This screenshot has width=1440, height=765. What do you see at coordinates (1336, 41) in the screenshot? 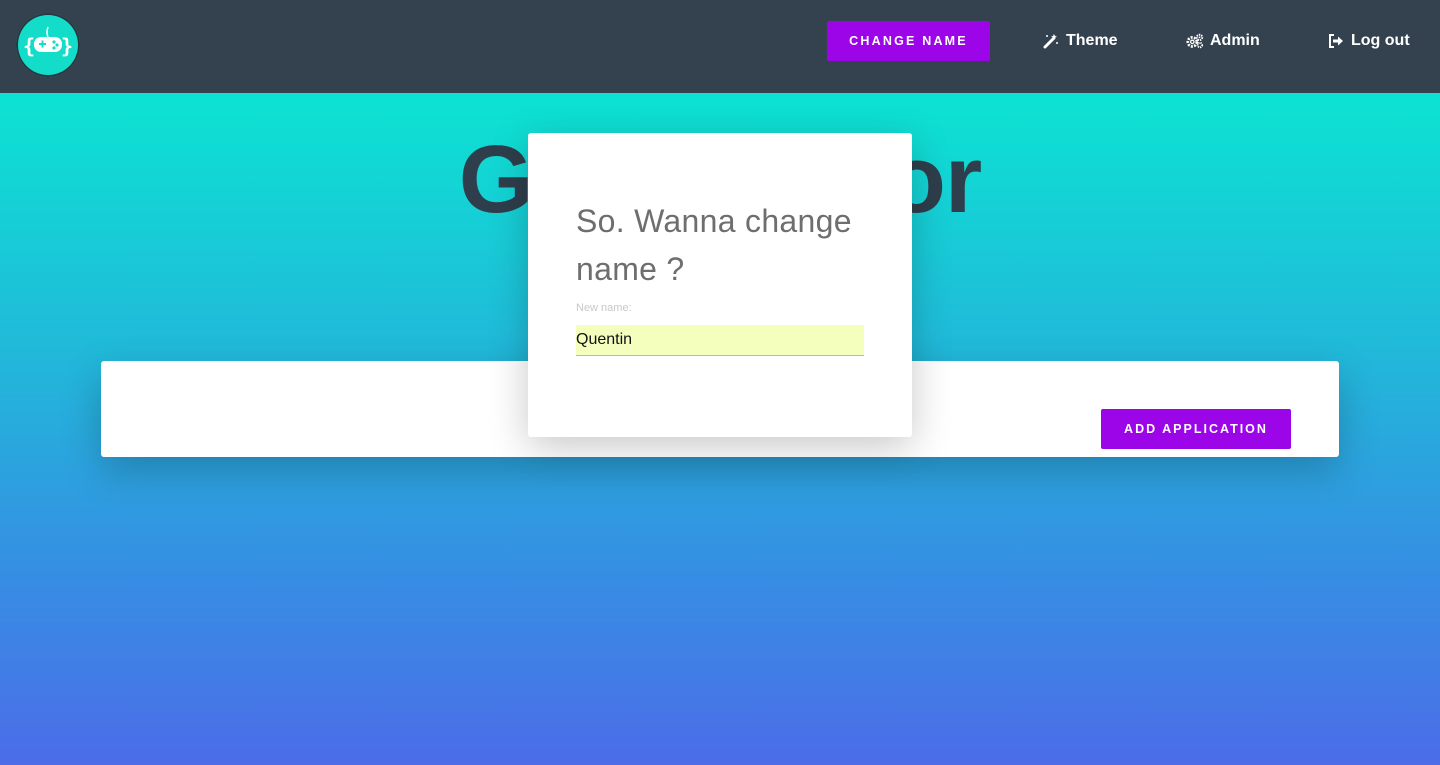
I see `sign-out-icon` at bounding box center [1336, 41].